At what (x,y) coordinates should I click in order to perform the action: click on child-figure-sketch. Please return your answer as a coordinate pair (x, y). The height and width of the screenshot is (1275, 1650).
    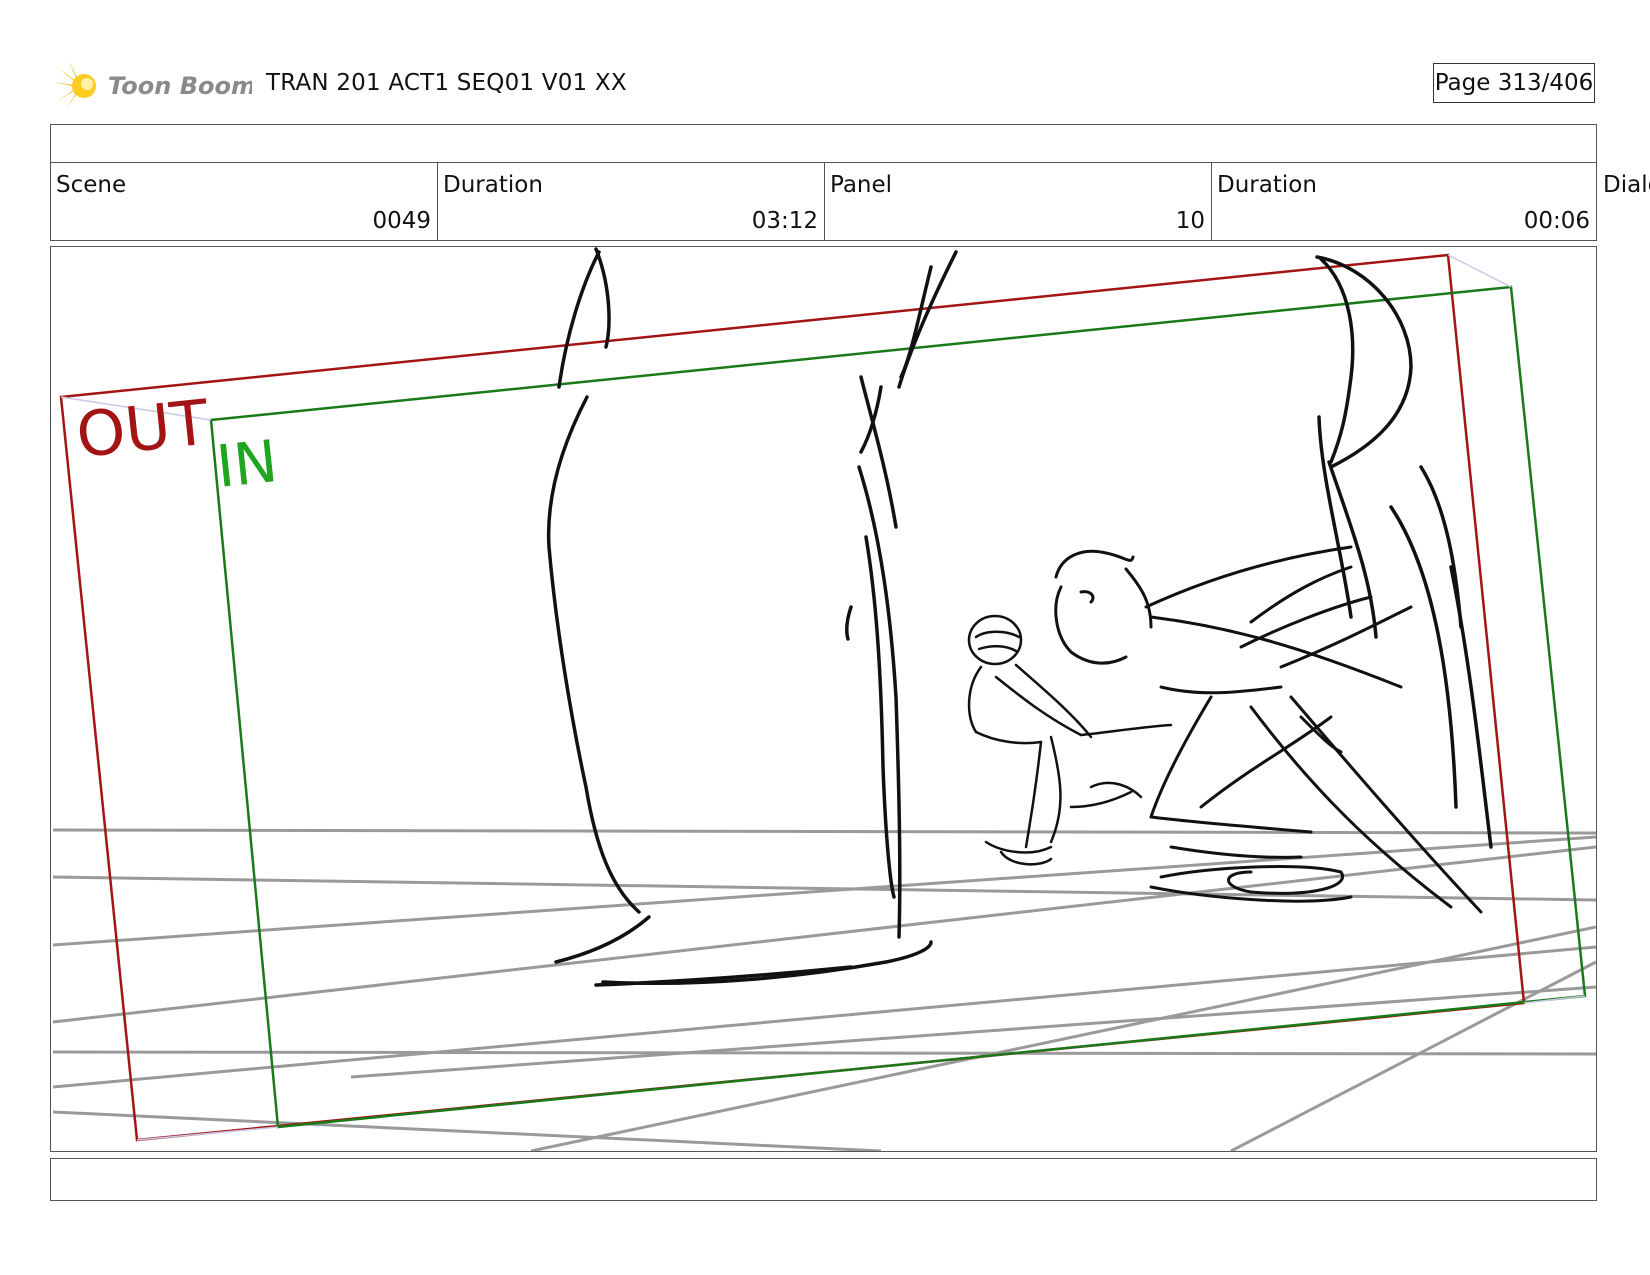
    Looking at the image, I should click on (1070, 740).